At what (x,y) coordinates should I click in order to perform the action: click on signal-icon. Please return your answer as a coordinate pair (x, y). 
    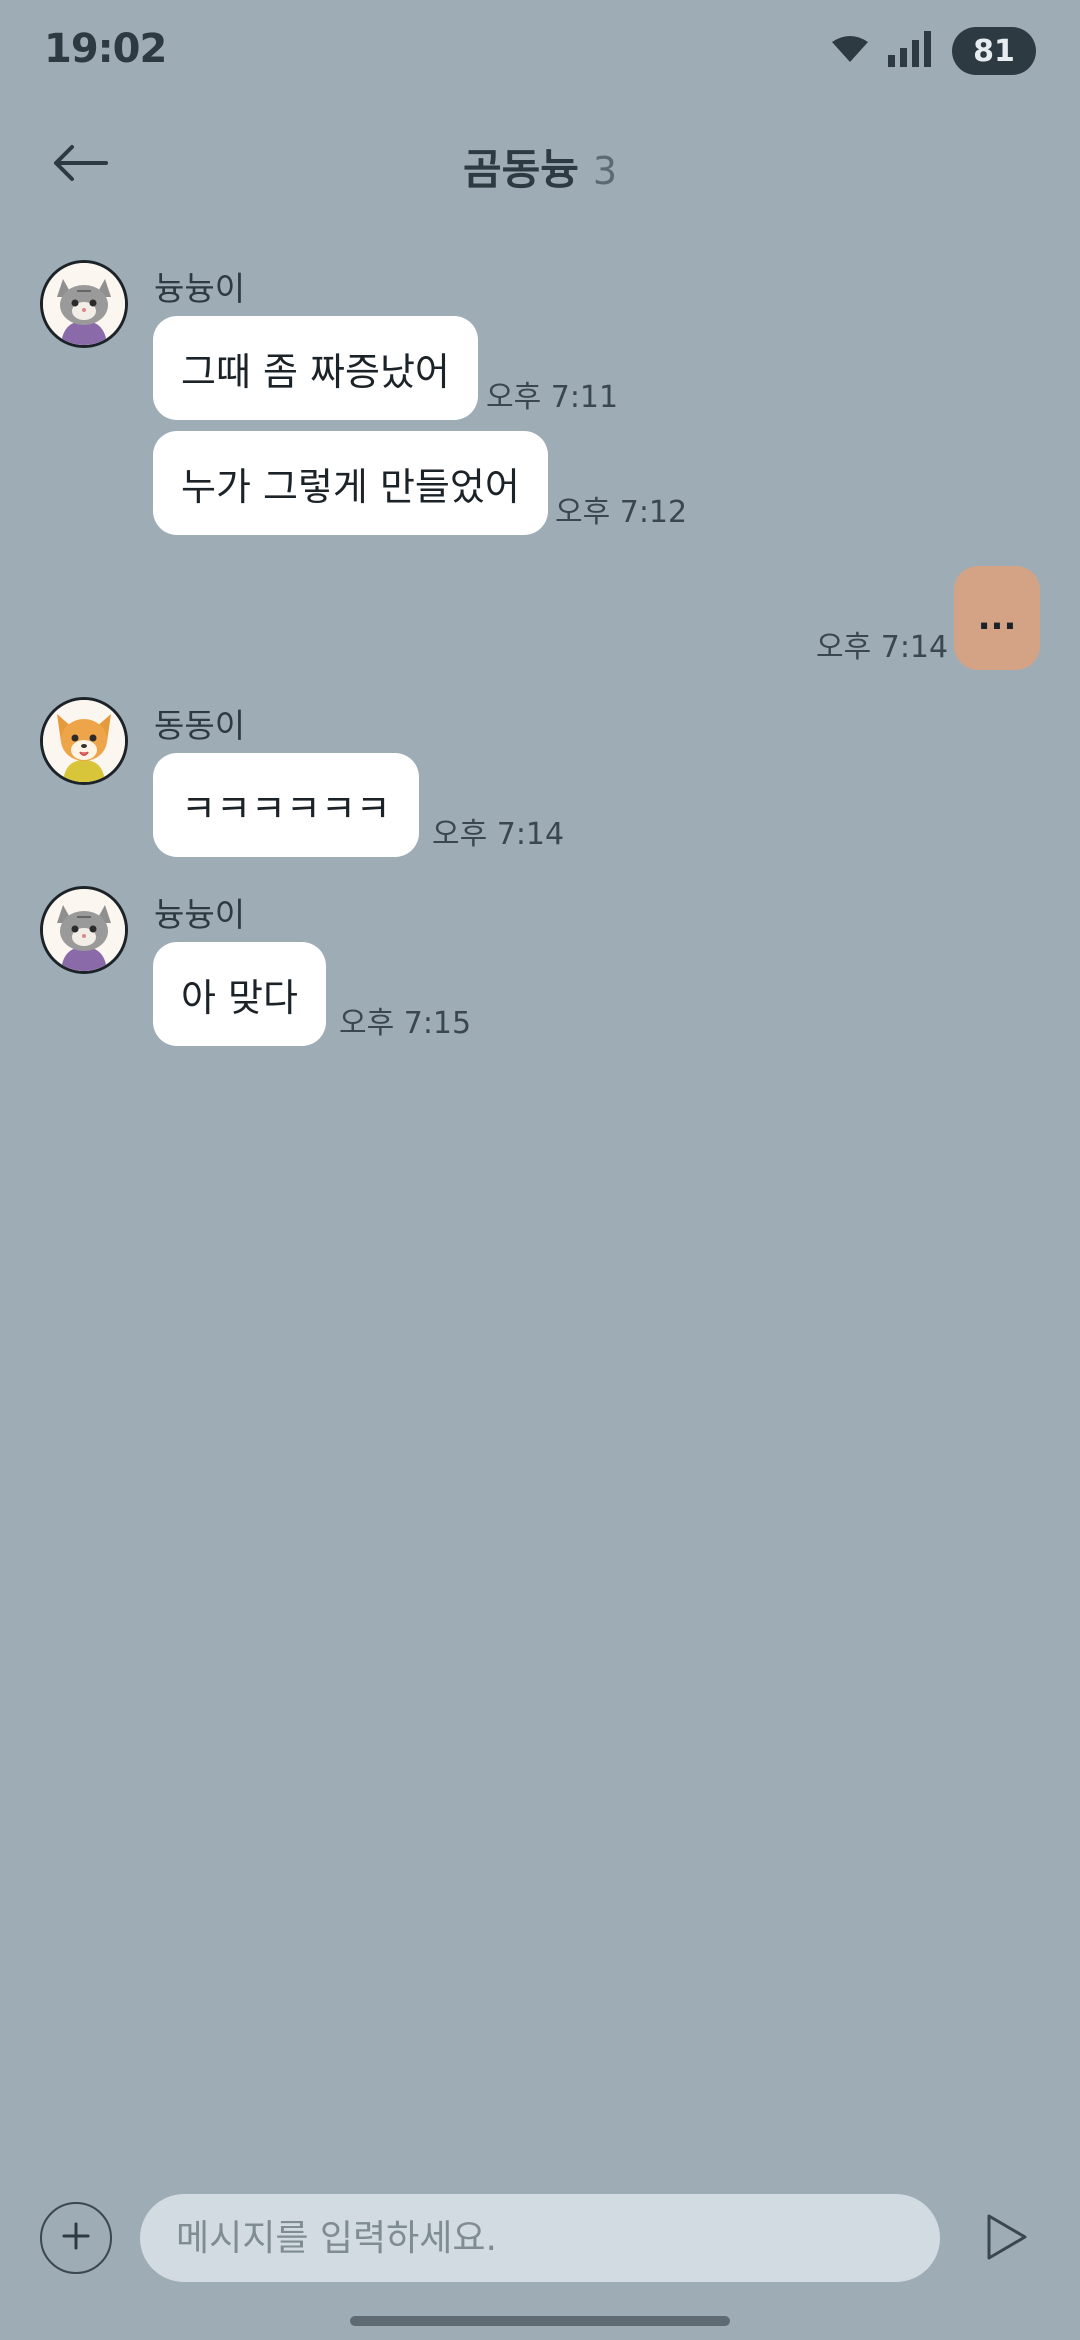
    Looking at the image, I should click on (911, 51).